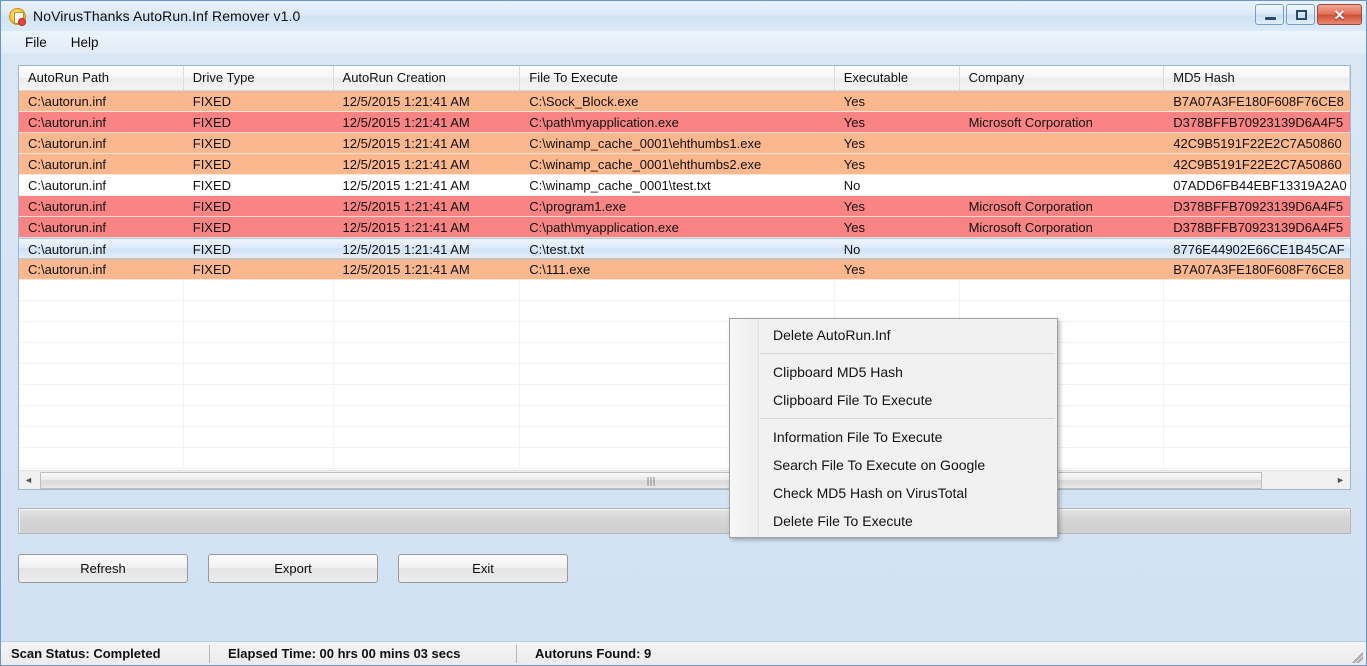 This screenshot has width=1367, height=666. Describe the element at coordinates (677, 78) in the screenshot. I see `column-header-3: File To Execute` at that location.